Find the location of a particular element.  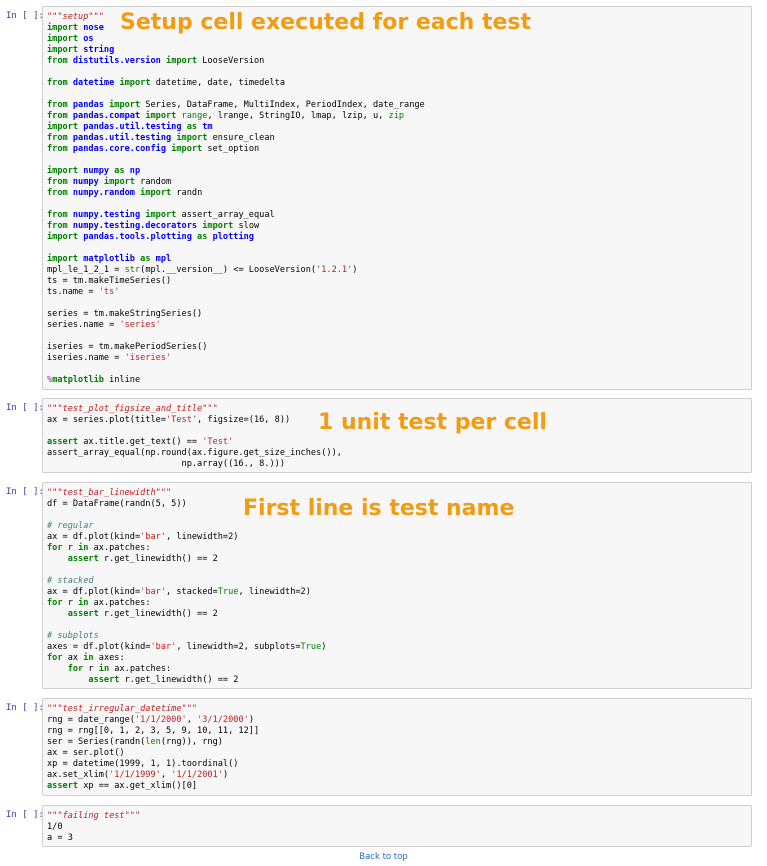

code-token: pandas.compat is located at coordinates (106, 116).